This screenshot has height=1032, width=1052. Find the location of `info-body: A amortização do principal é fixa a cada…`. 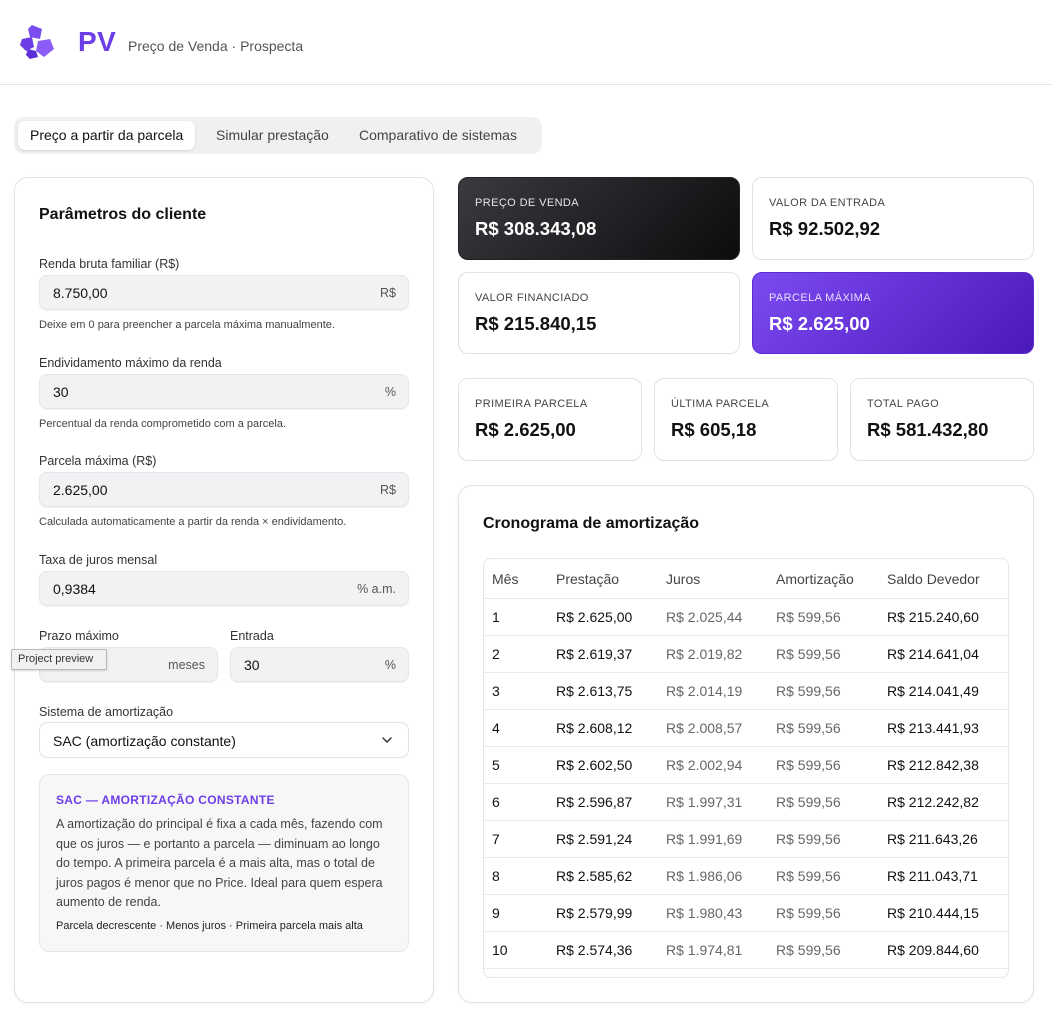

info-body: A amortização do principal é fixa a cada… is located at coordinates (219, 863).